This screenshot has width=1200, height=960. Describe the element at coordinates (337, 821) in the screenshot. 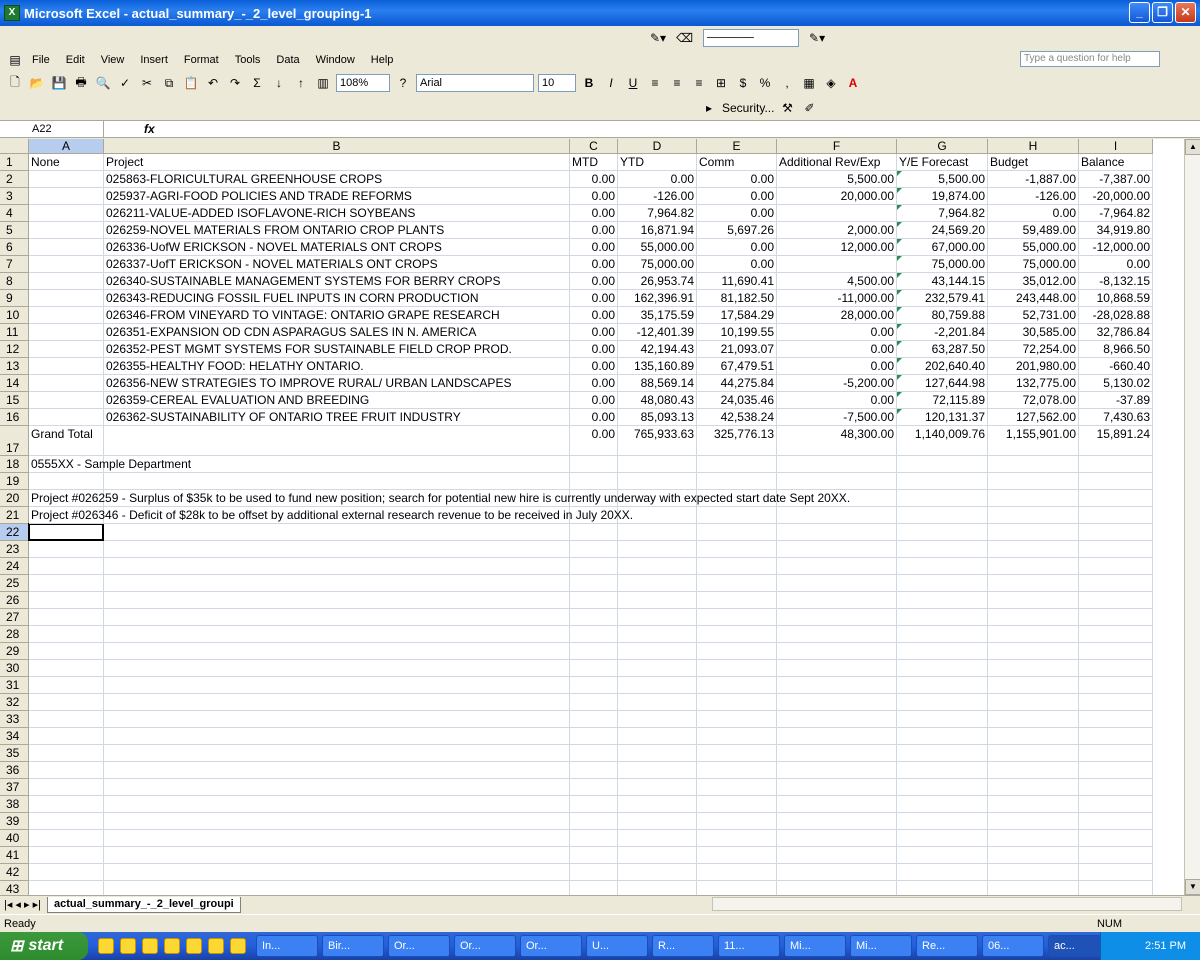

I see `cell-b39` at that location.